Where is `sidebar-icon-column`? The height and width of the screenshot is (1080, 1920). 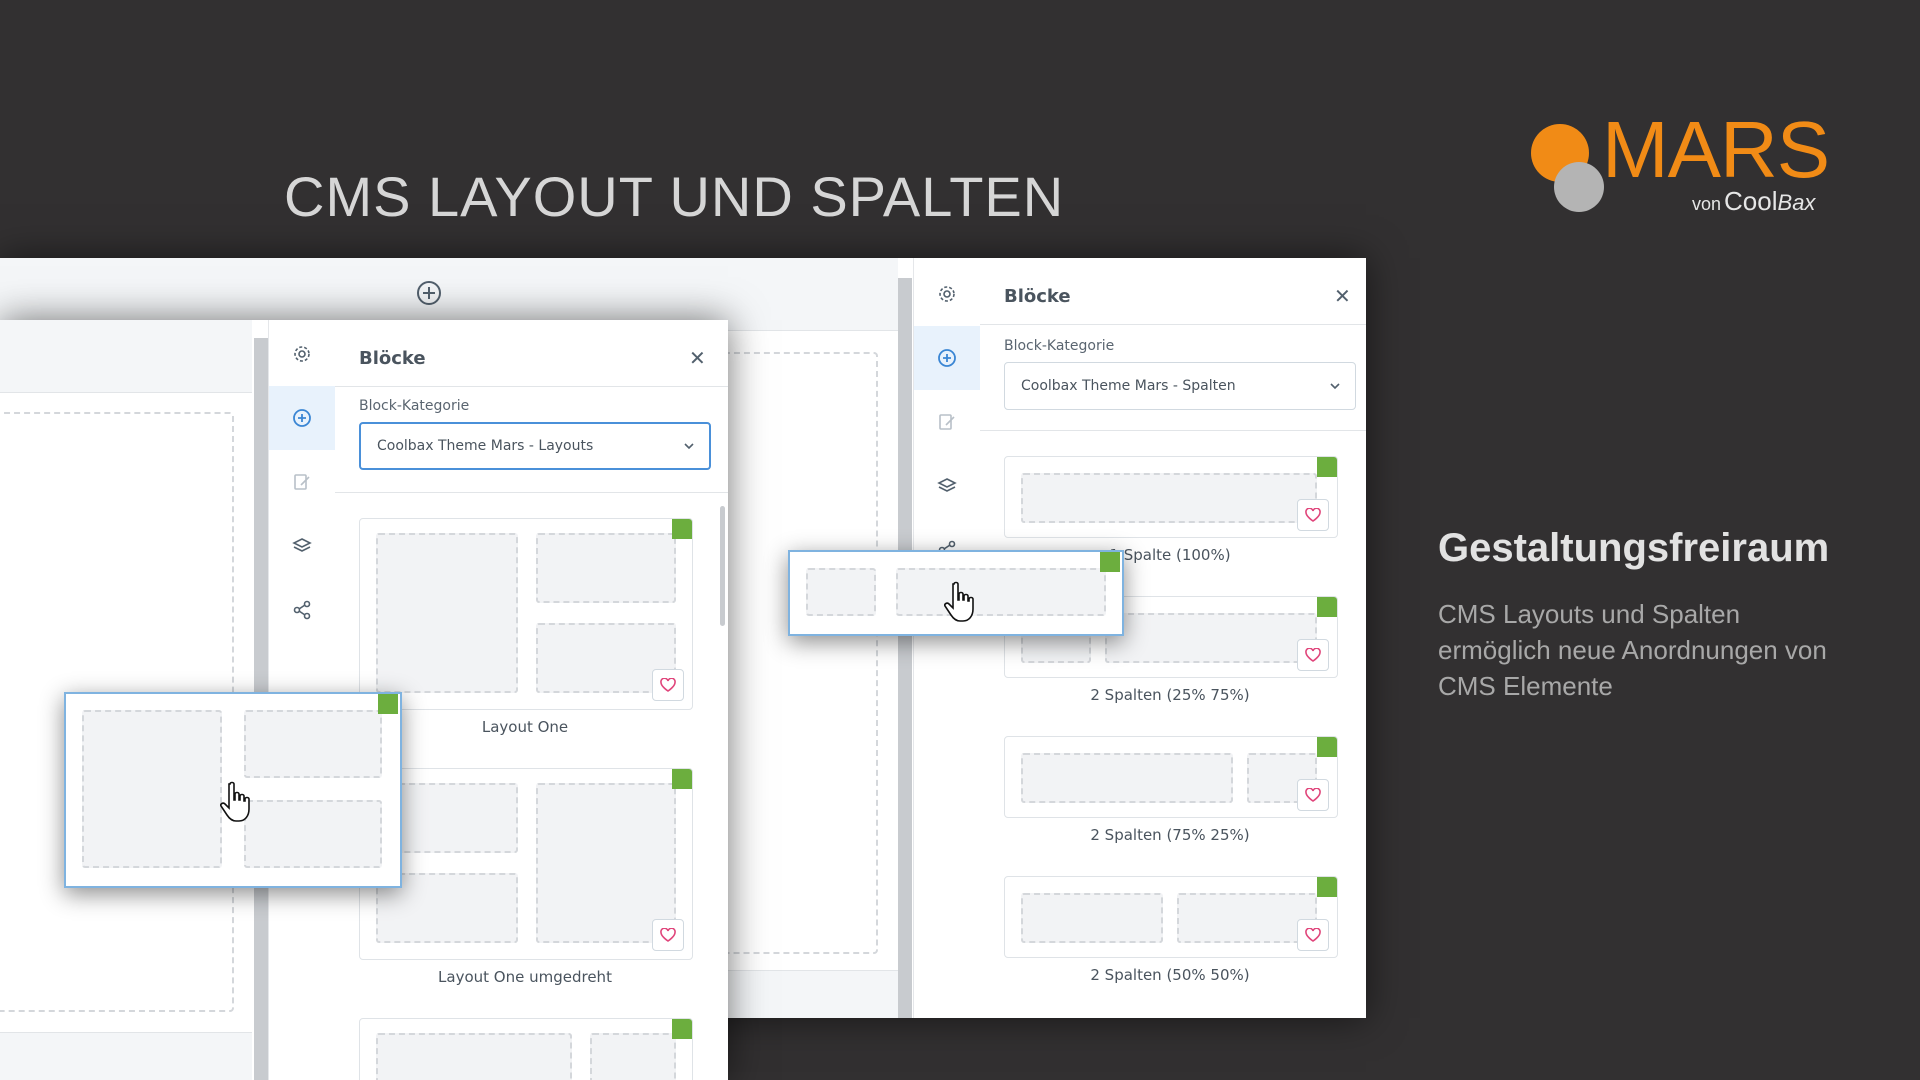 sidebar-icon-column is located at coordinates (947, 638).